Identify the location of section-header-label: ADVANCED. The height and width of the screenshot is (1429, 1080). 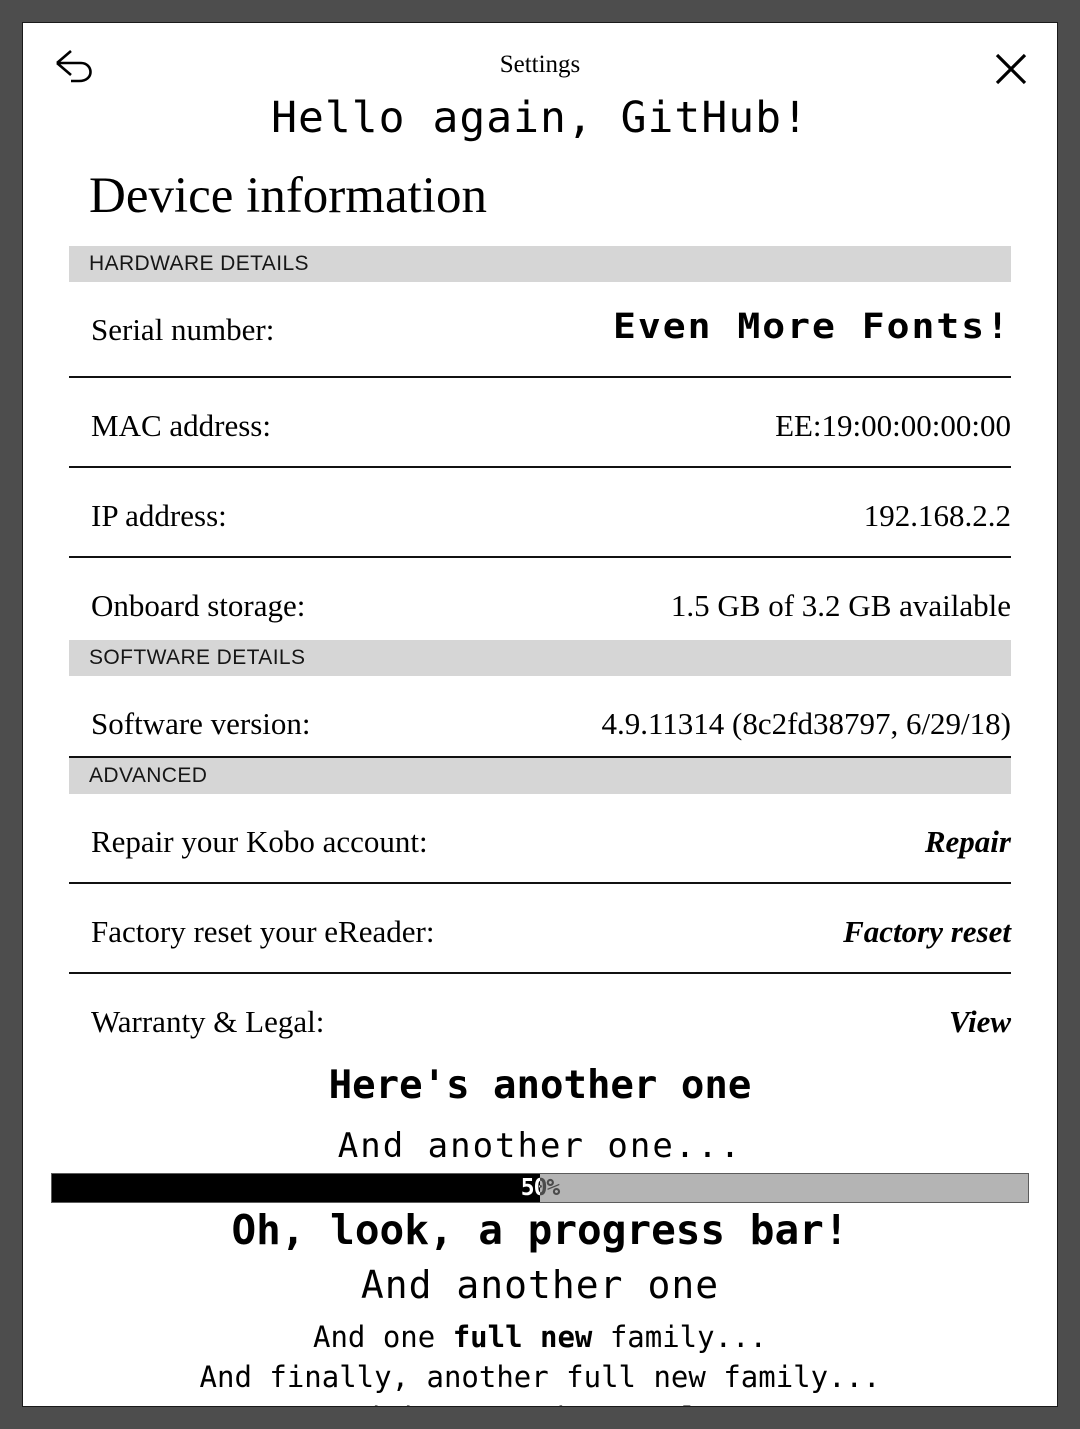
(148, 776).